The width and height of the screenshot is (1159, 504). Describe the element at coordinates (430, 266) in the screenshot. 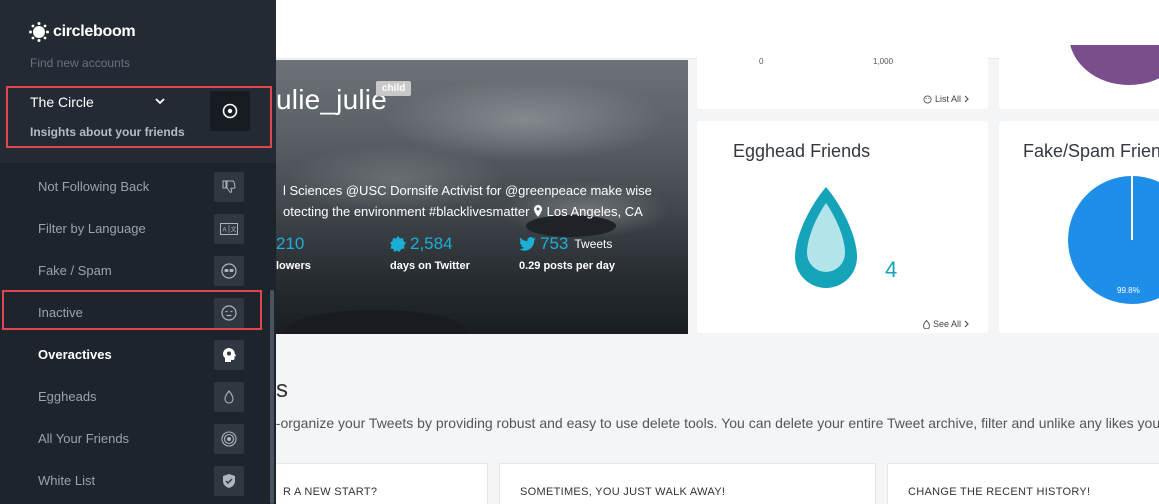

I see `days-on-twitter-label: days on Twitter` at that location.